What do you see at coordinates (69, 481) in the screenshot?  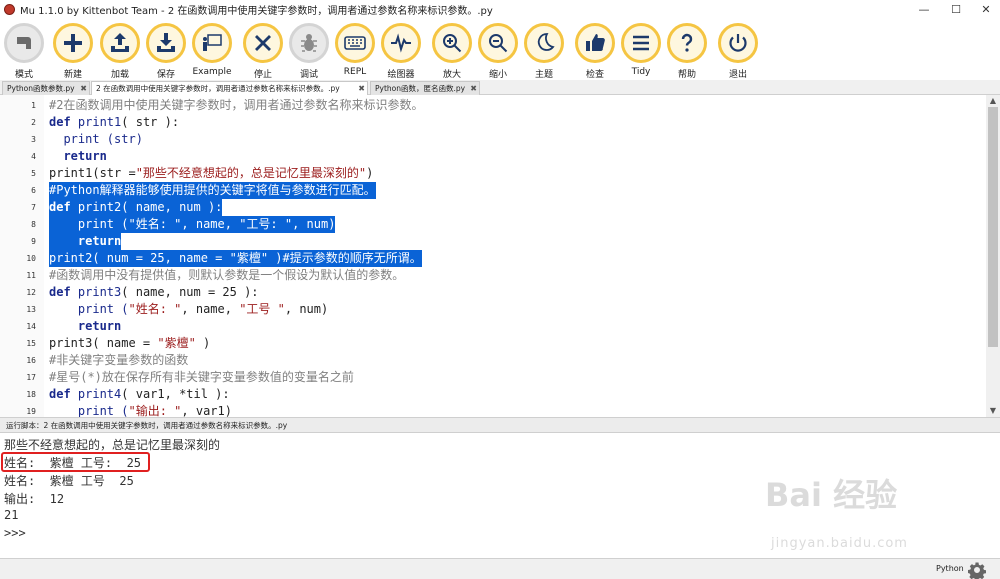 I see `output-line: 姓名: 紫檀 工号 25` at bounding box center [69, 481].